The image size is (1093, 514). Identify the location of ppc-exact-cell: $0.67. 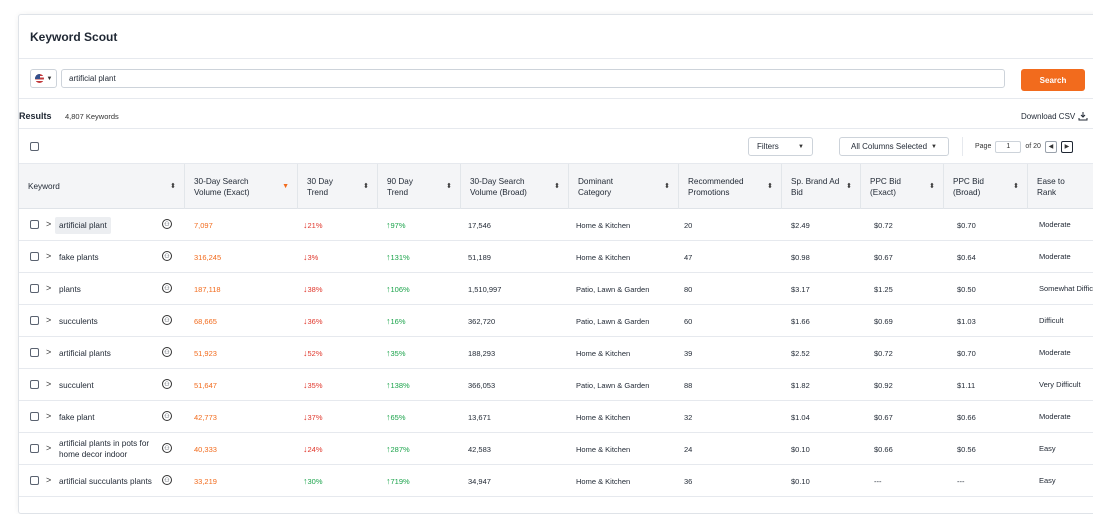
(883, 417).